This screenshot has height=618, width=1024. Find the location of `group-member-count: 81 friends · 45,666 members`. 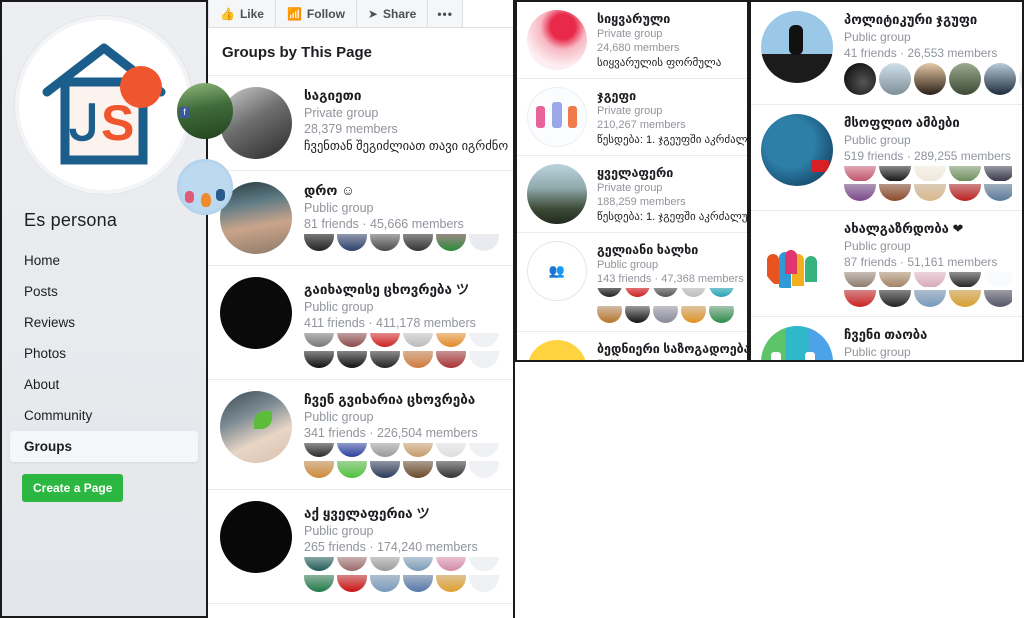

group-member-count: 81 friends · 45,666 members is located at coordinates (384, 224).